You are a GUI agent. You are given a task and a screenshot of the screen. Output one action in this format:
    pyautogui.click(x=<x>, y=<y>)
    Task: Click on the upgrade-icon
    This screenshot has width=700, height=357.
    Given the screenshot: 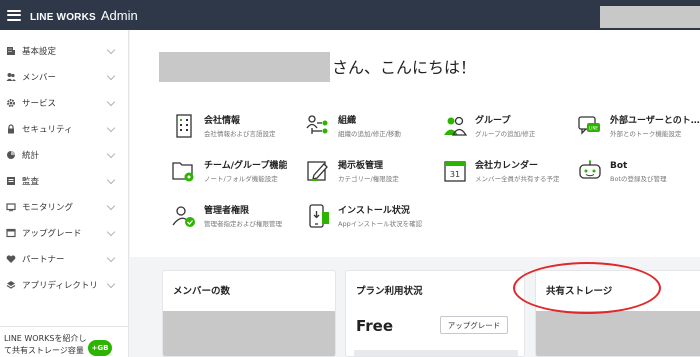 What is the action you would take?
    pyautogui.click(x=11, y=233)
    